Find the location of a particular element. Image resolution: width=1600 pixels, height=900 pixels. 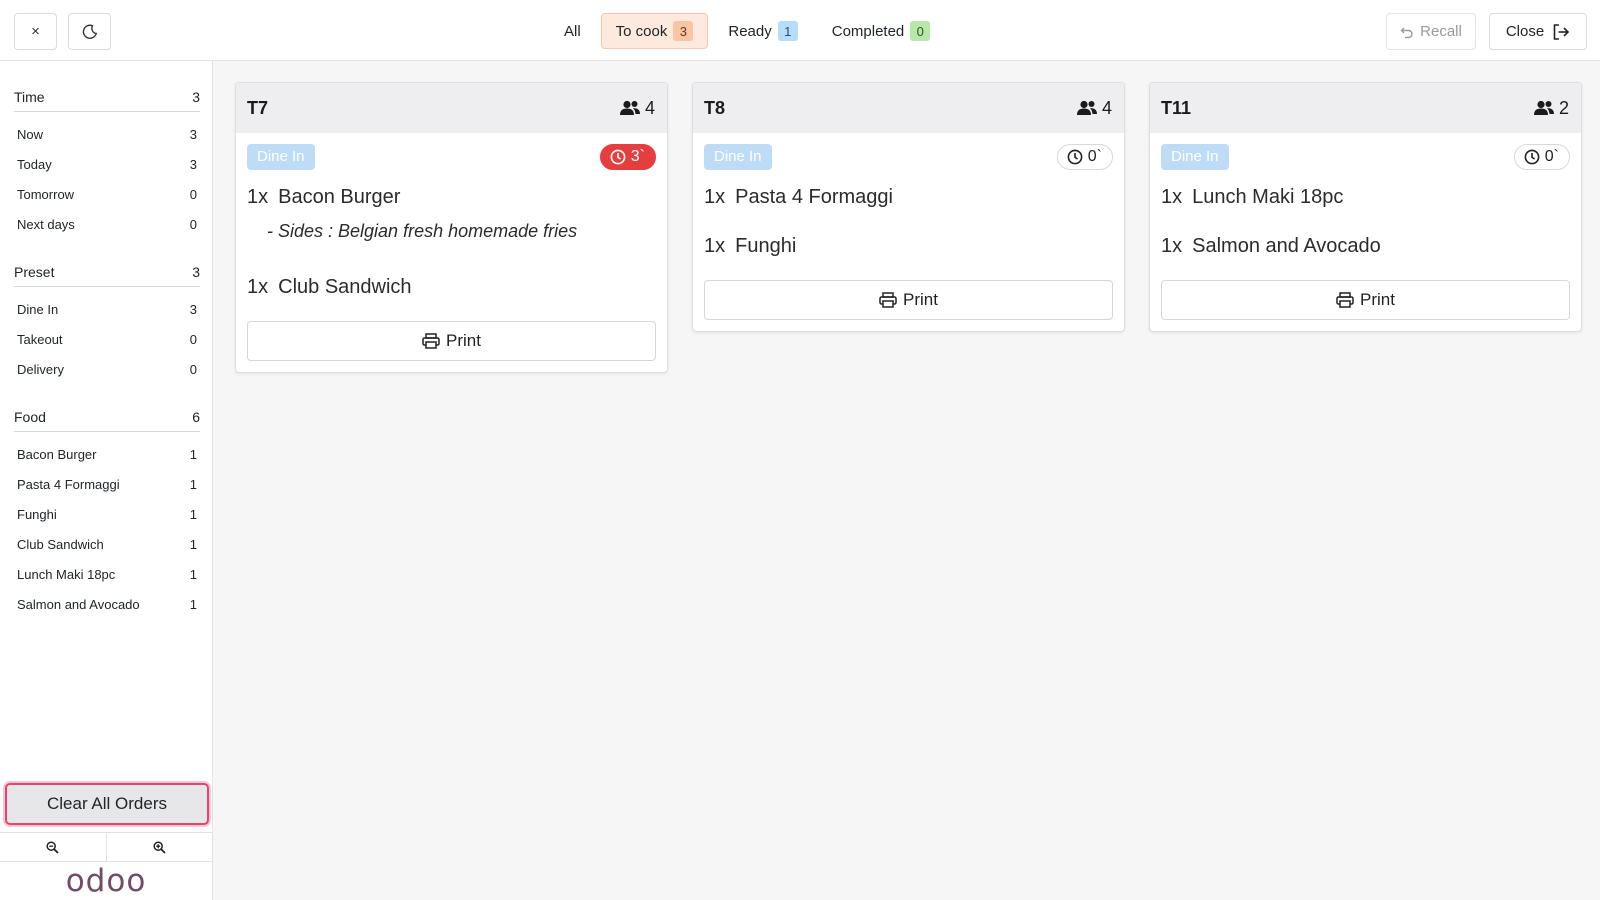

section-count: 6 is located at coordinates (196, 416).